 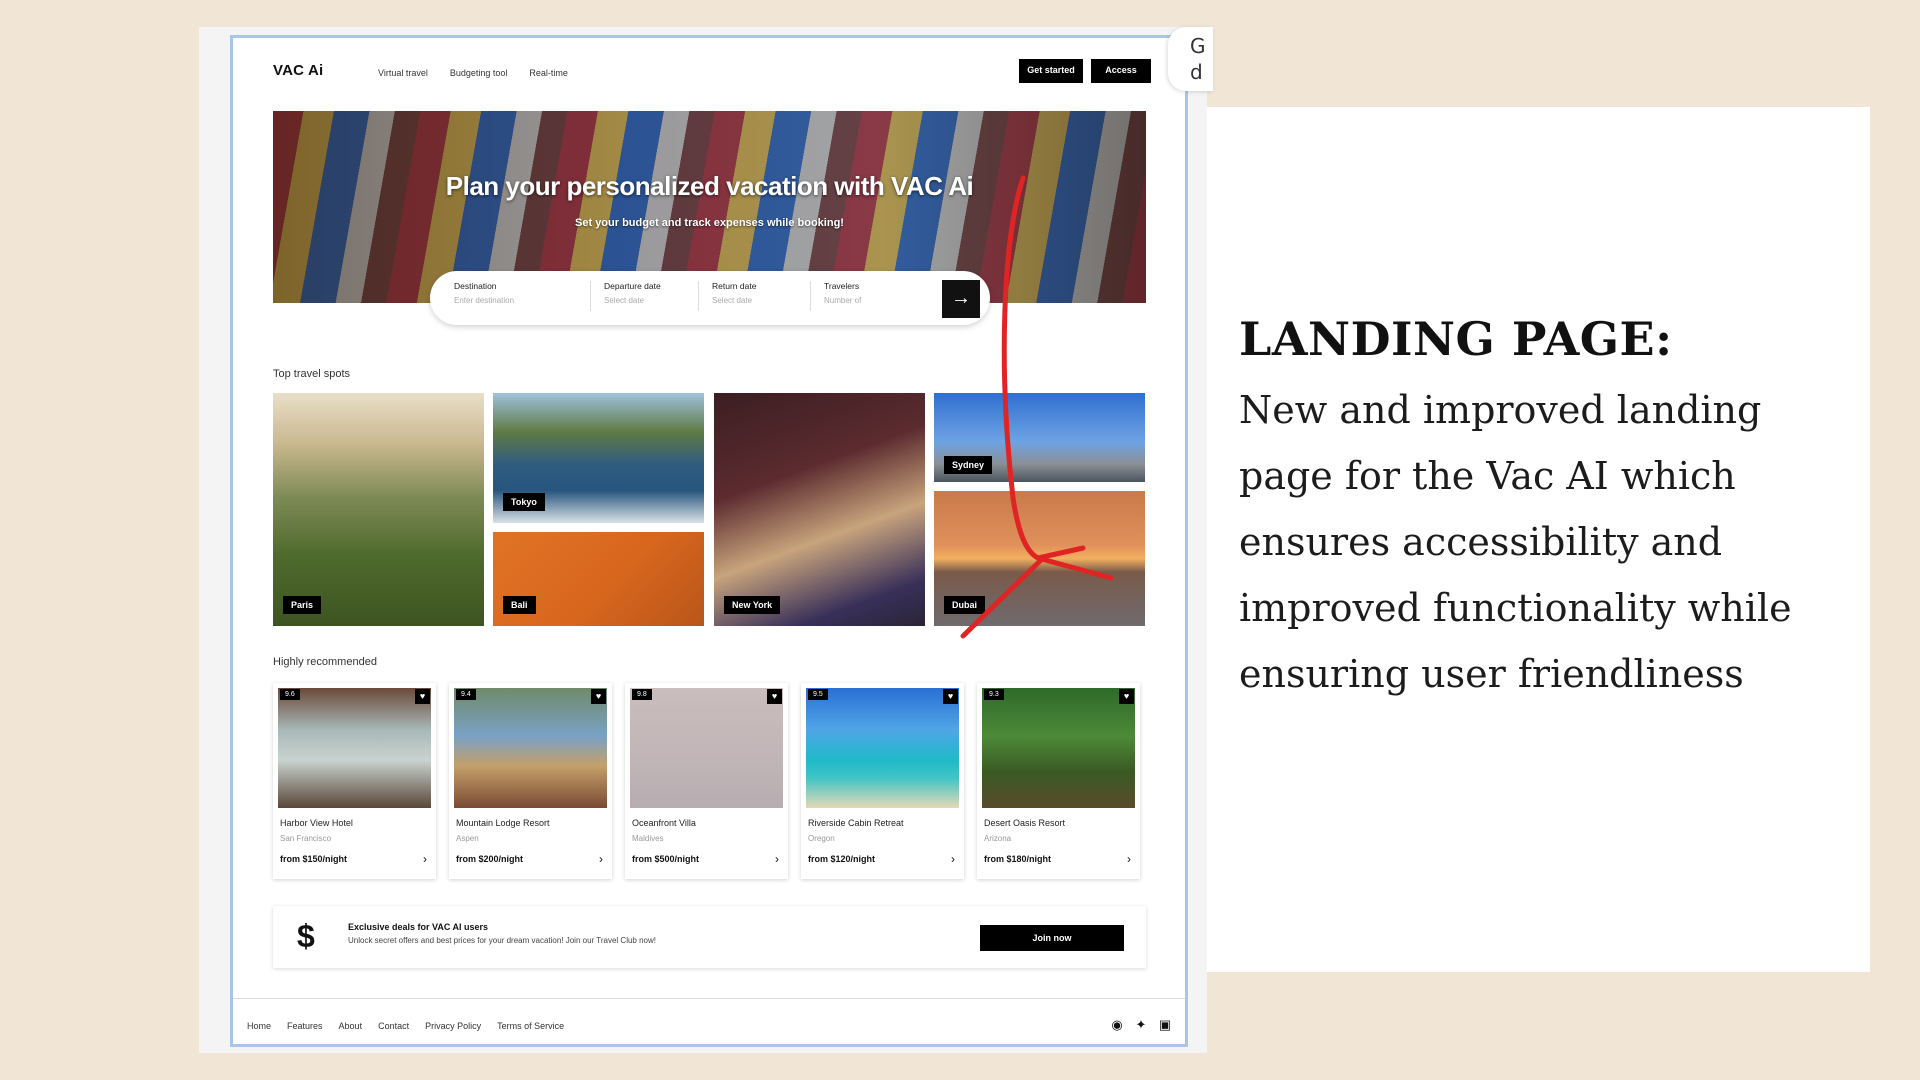 I want to click on rating-badge: 9.6, so click(x=290, y=694).